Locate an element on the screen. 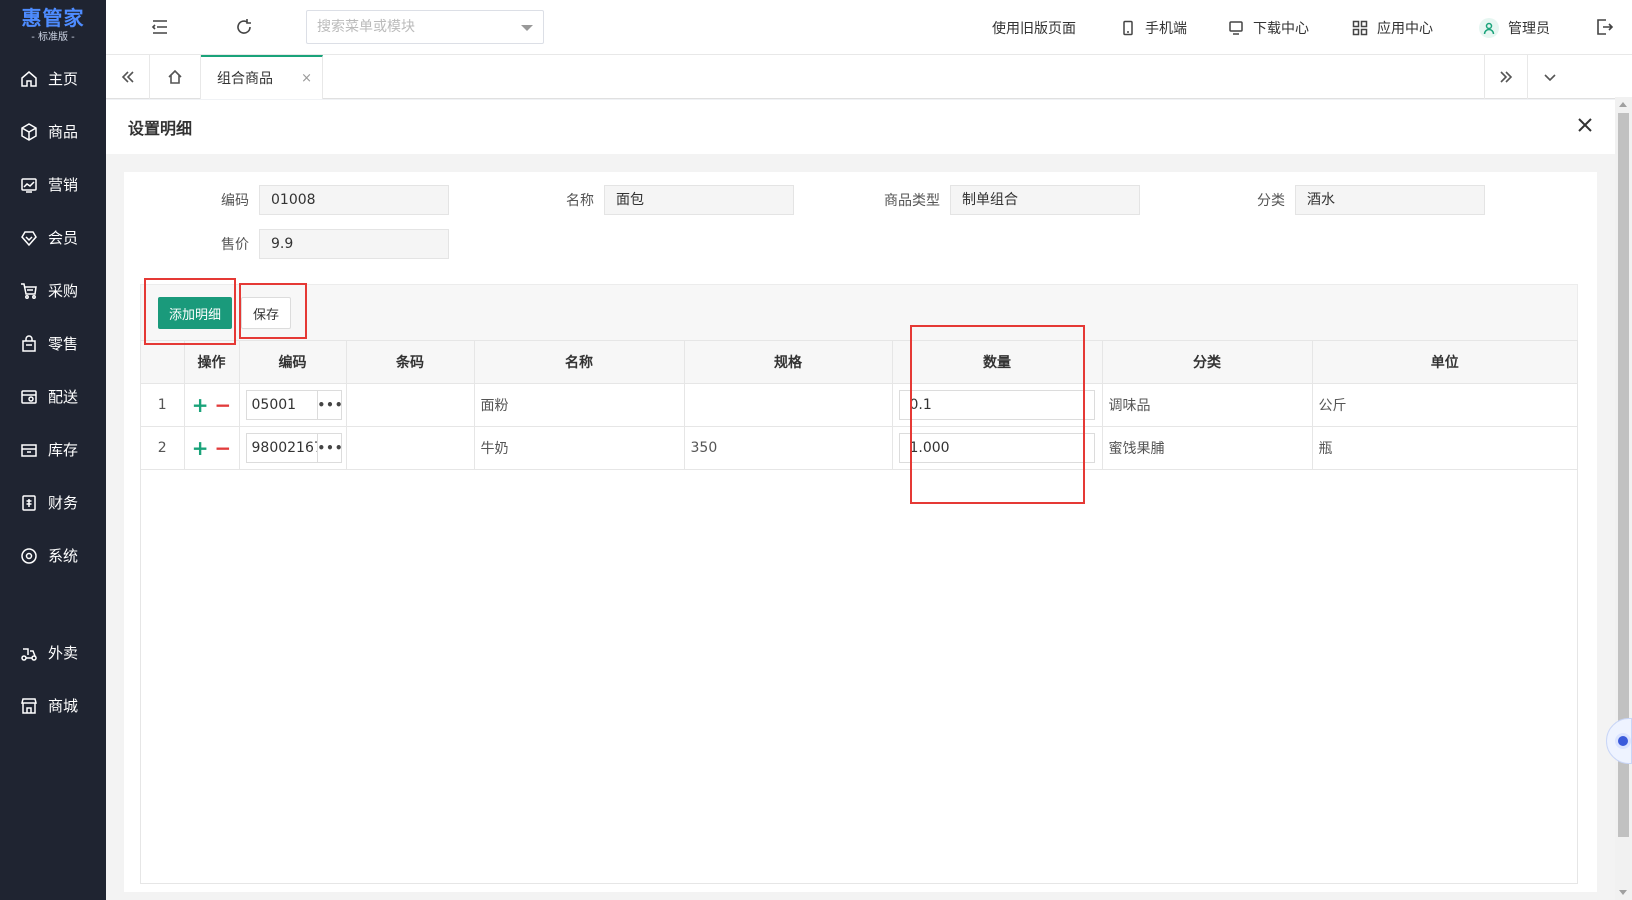 The height and width of the screenshot is (900, 1632). search-input is located at coordinates (407, 27).